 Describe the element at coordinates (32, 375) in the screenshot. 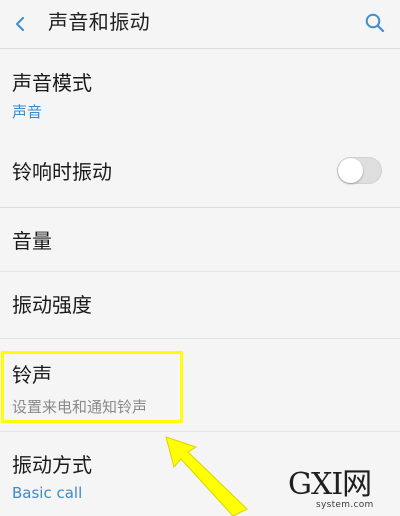

I see `ringtone-label: 铃声` at that location.